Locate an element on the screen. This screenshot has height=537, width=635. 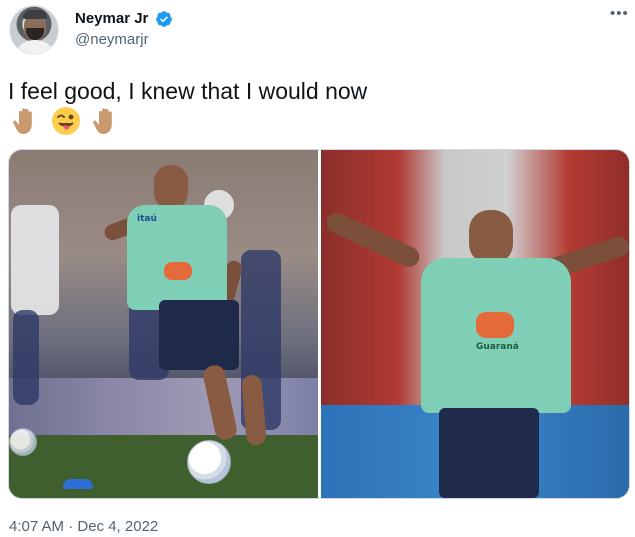
verified-badge-icon is located at coordinates (164, 19).